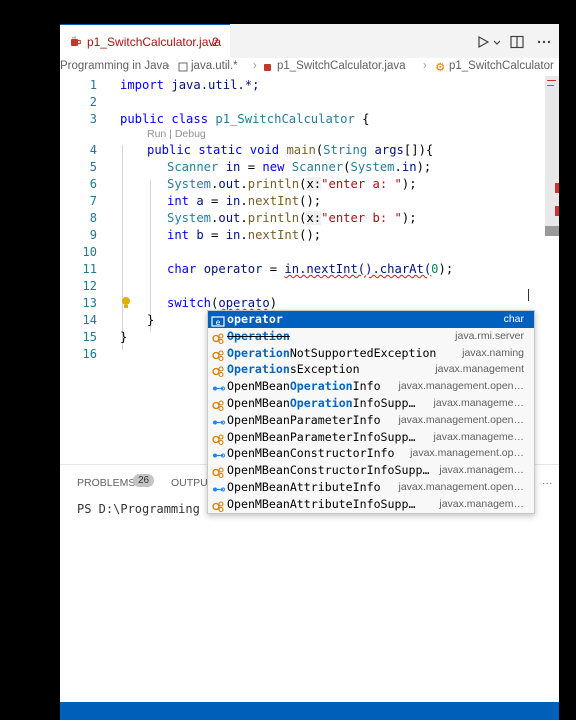  Describe the element at coordinates (190, 85) in the screenshot. I see `code-line: import java.util.*;` at that location.